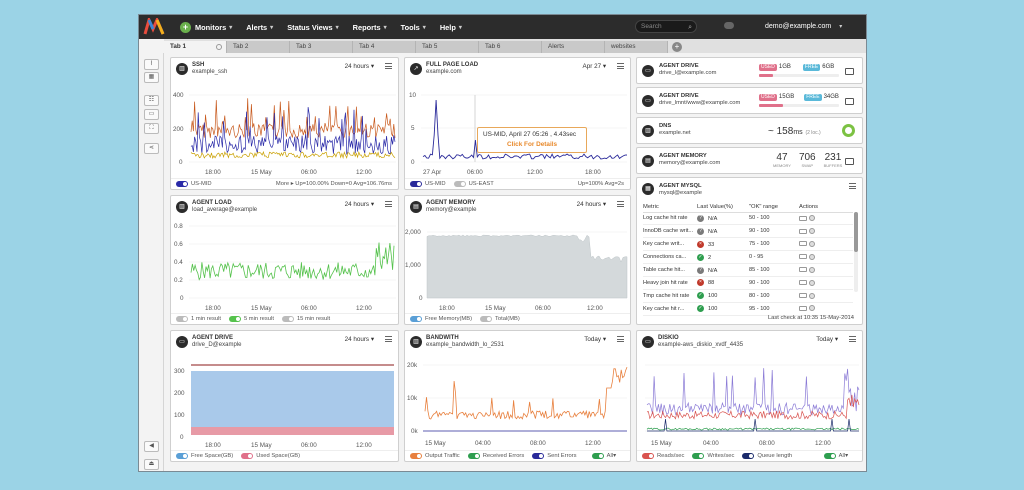 This screenshot has width=1024, height=490. Describe the element at coordinates (185, 27) in the screenshot. I see `plus-icon: +` at that location.